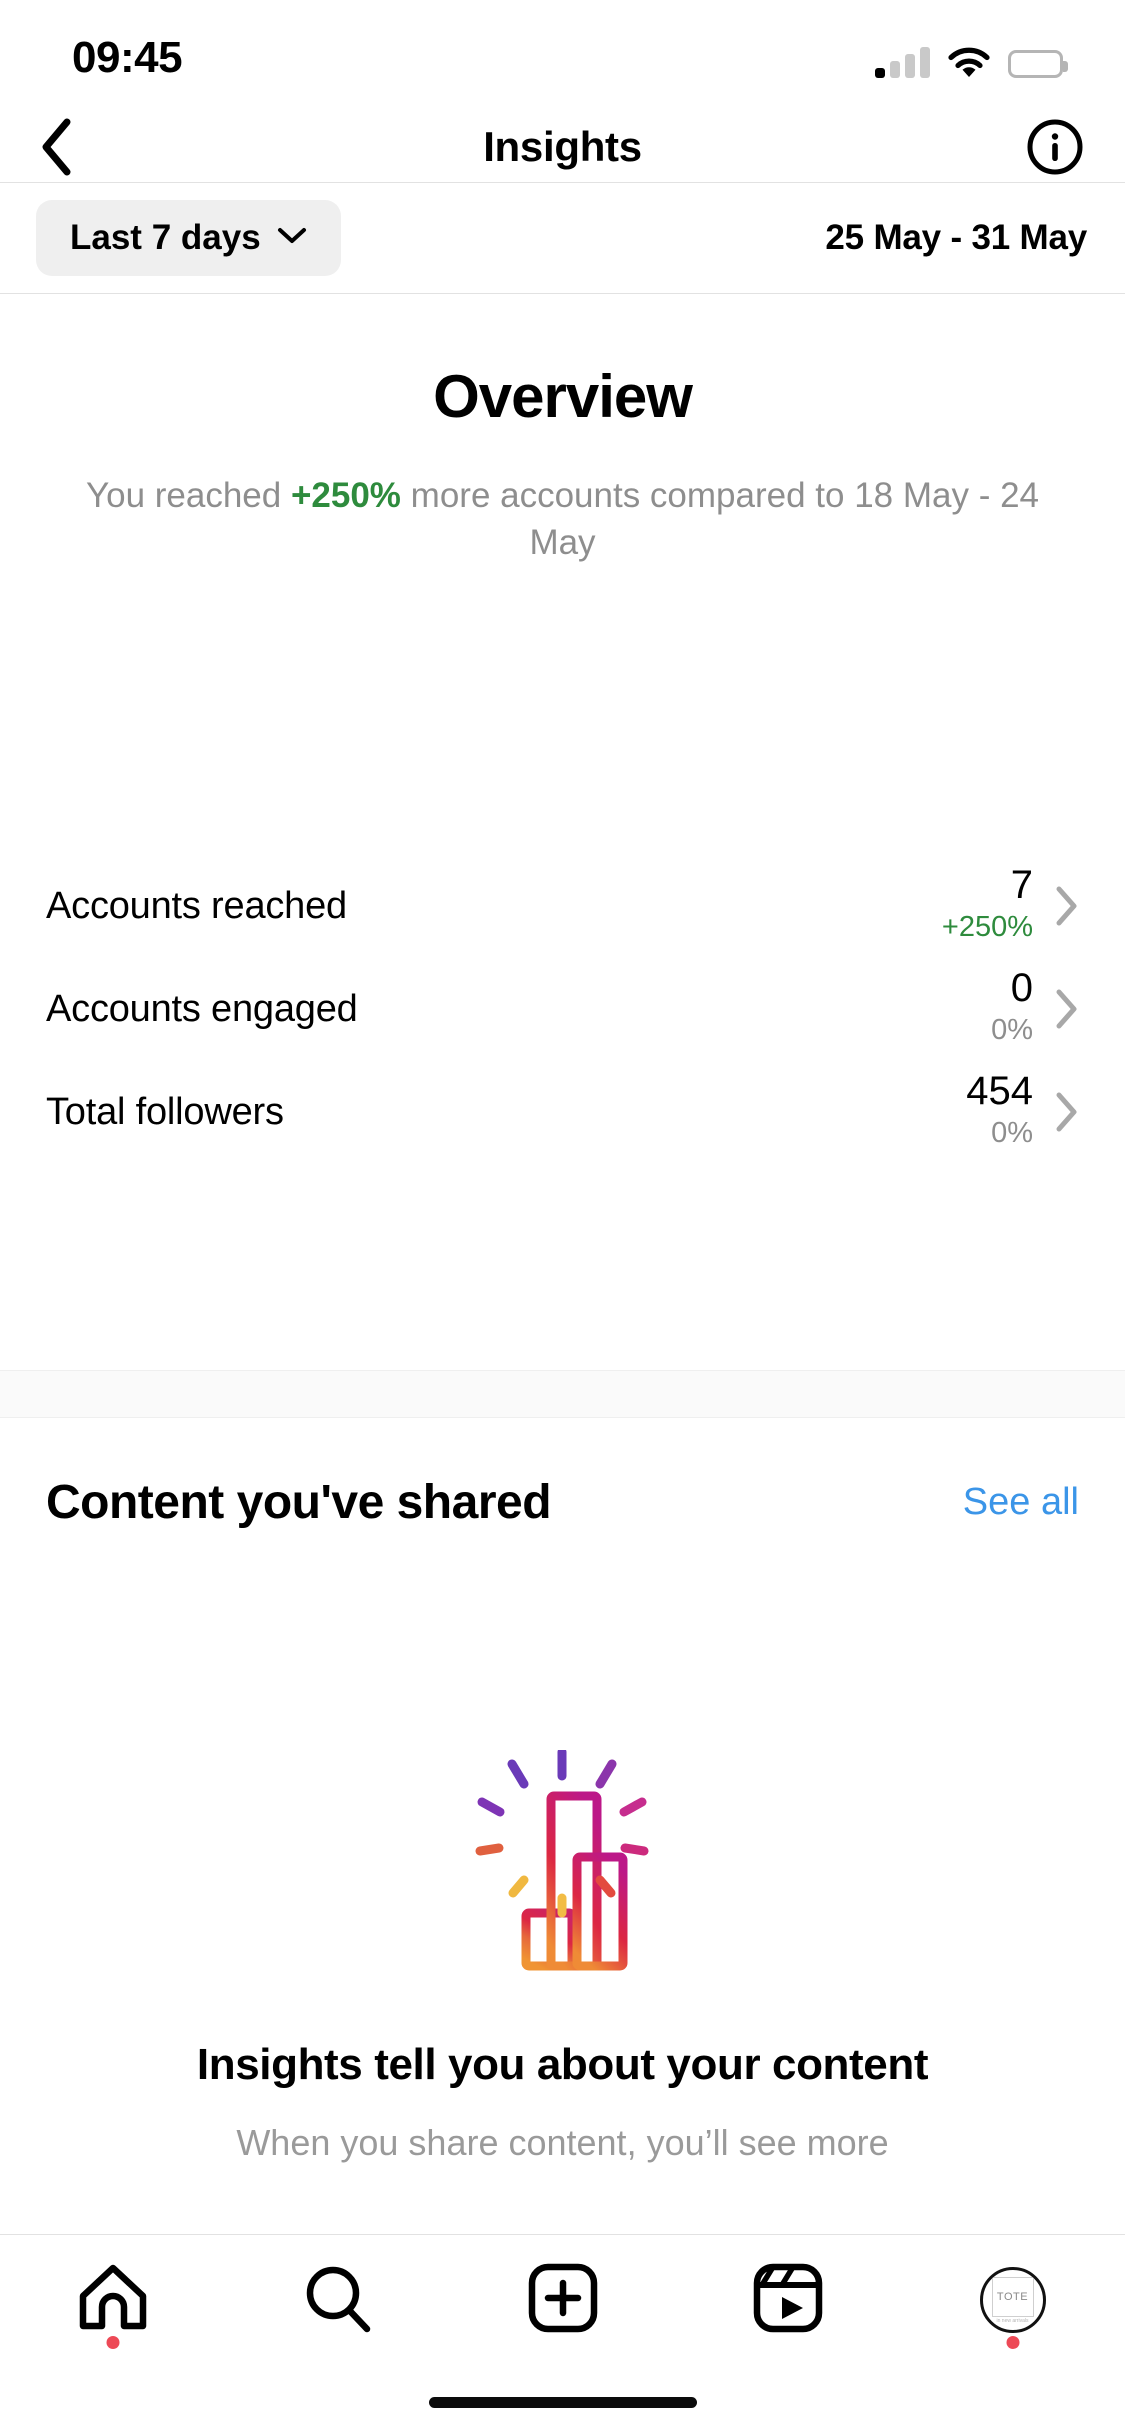 The image size is (1125, 2436). What do you see at coordinates (562, 1394) in the screenshot?
I see `section-divider` at bounding box center [562, 1394].